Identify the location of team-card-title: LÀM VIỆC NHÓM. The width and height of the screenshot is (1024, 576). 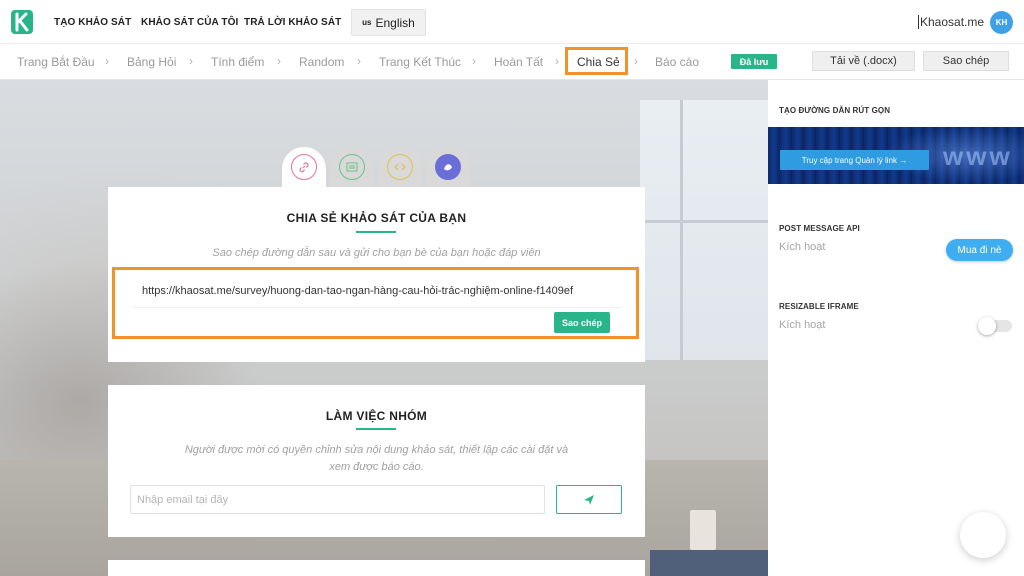
(376, 416).